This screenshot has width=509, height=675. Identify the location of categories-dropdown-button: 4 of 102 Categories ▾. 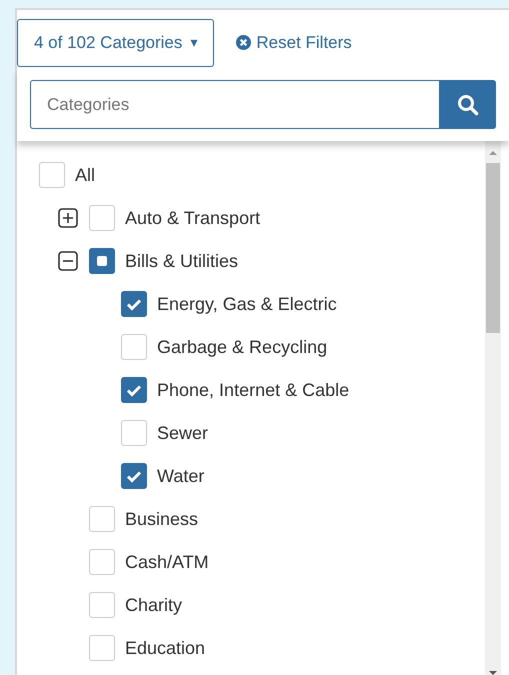
(115, 42).